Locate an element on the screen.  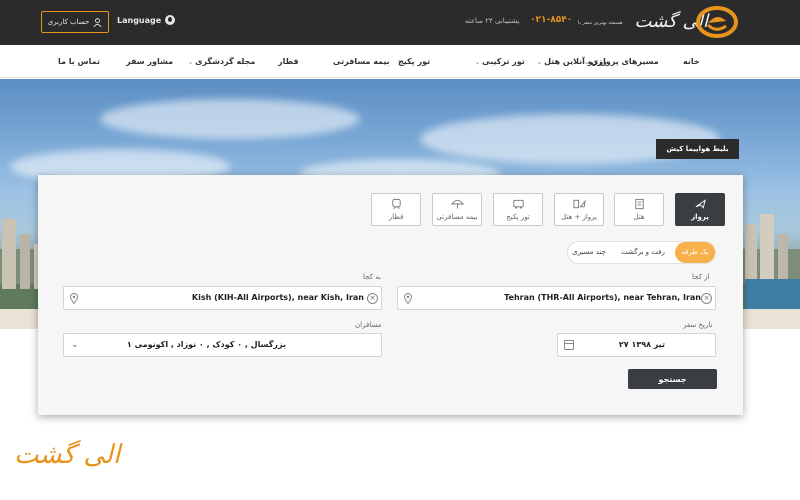
umbrella-icon is located at coordinates (457, 204).